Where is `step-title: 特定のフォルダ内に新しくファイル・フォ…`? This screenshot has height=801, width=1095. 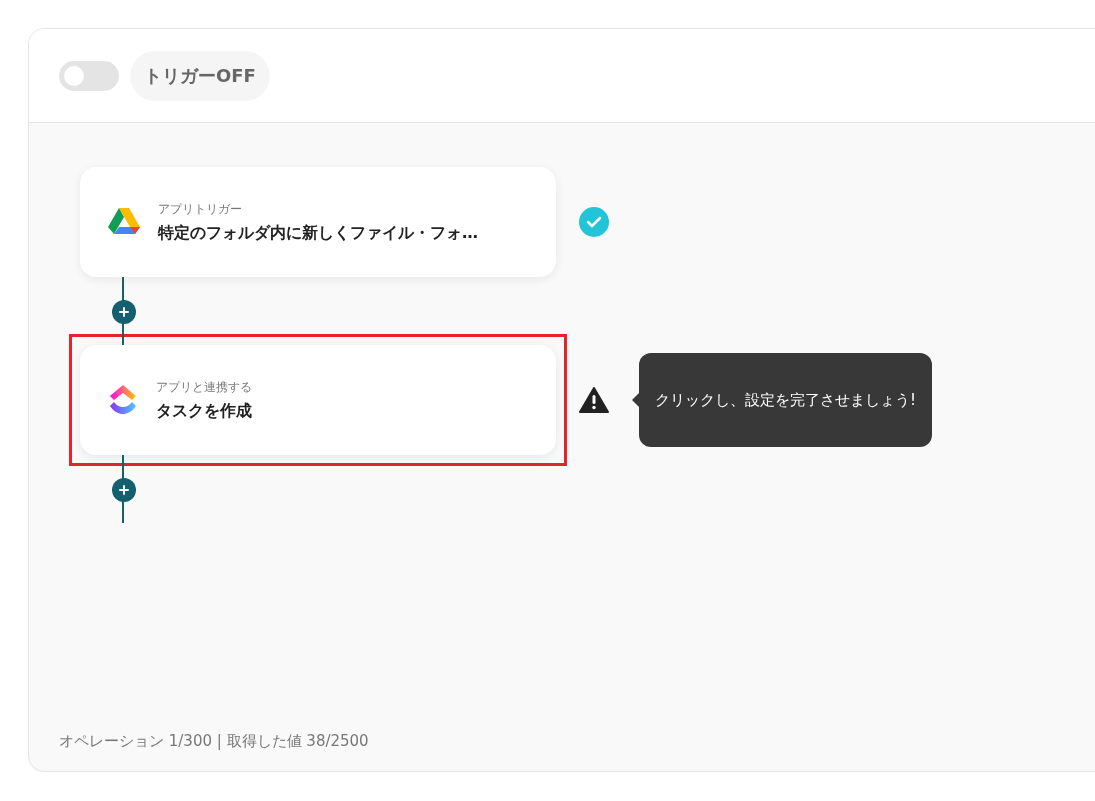
step-title: 特定のフォルダ内に新しくファイル・フォ… is located at coordinates (318, 233).